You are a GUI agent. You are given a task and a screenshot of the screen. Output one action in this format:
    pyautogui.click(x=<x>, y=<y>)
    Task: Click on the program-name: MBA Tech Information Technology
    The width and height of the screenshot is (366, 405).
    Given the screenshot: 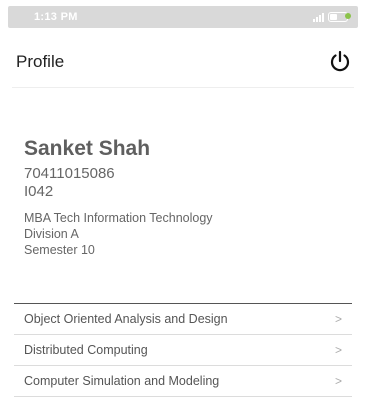 What is the action you would take?
    pyautogui.click(x=118, y=218)
    